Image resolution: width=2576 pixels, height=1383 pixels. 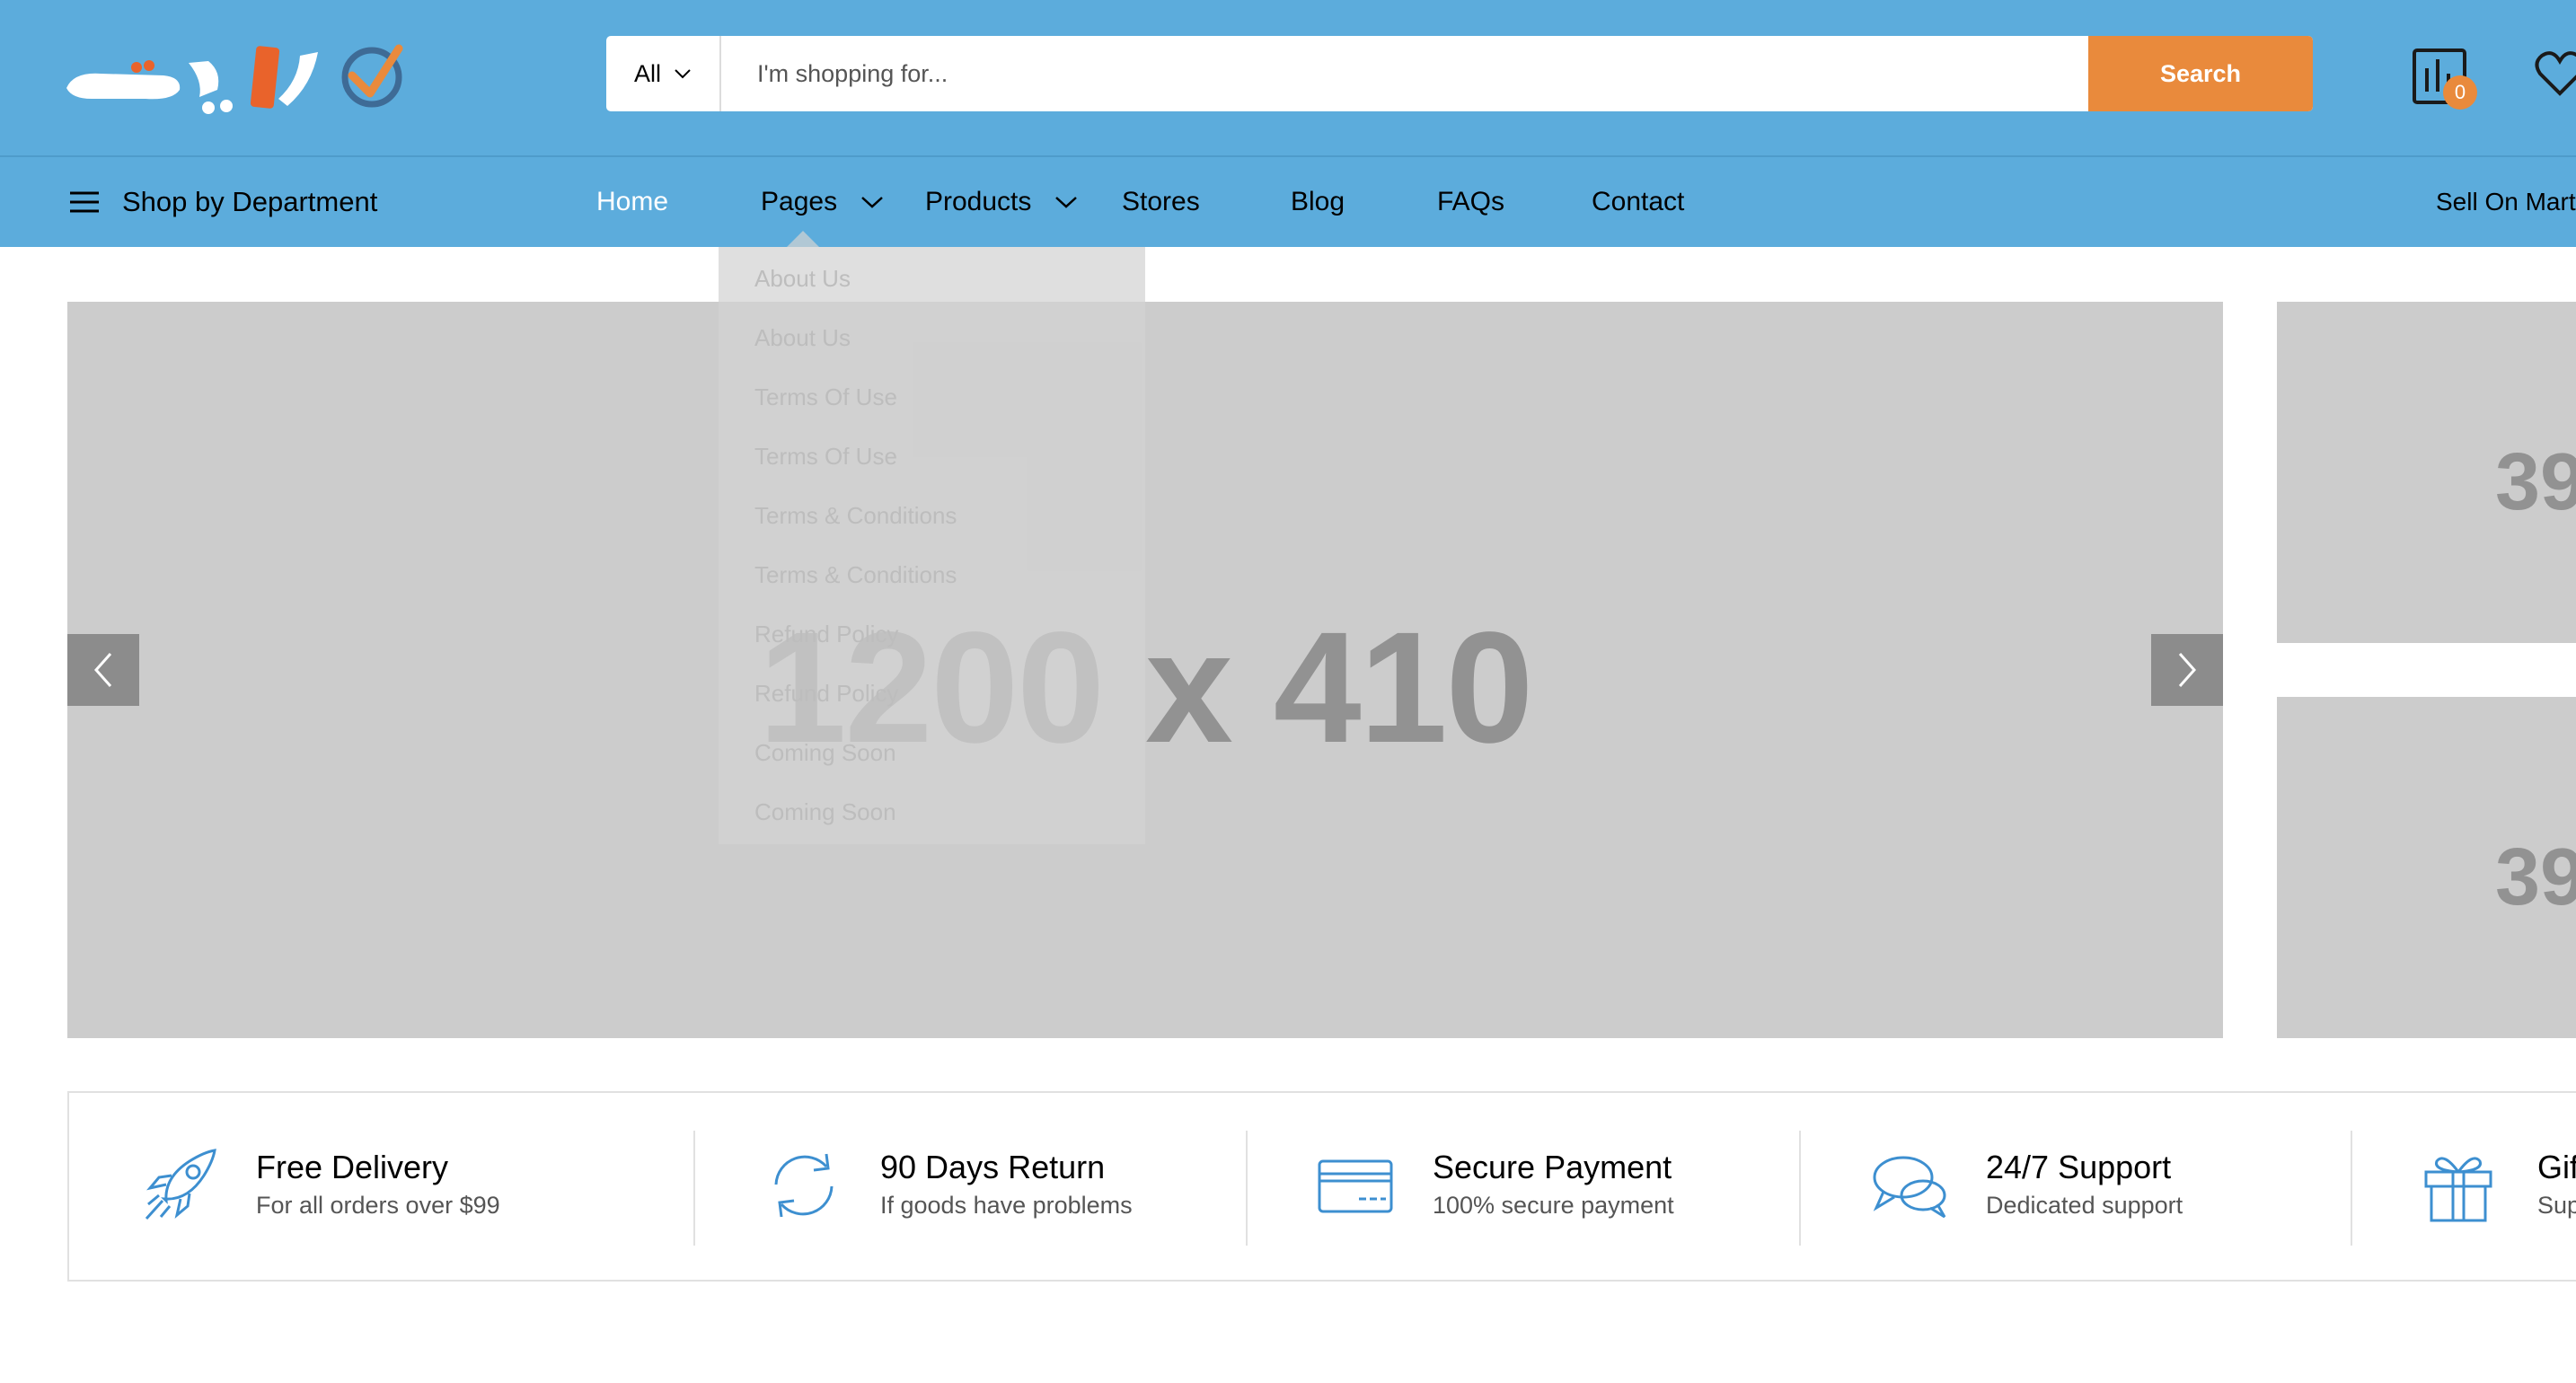 I want to click on nav-contact: Contact, so click(x=1638, y=202).